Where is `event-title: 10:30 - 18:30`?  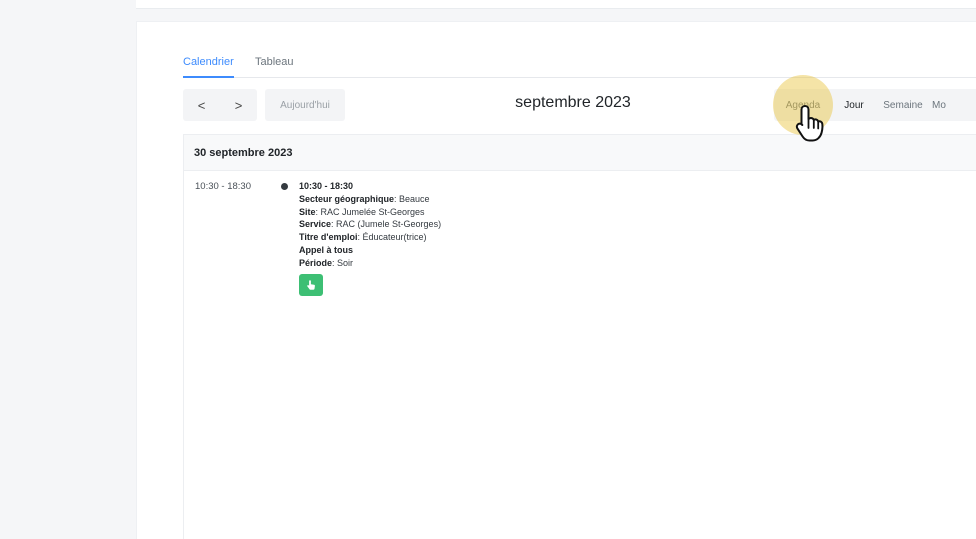 event-title: 10:30 - 18:30 is located at coordinates (326, 186).